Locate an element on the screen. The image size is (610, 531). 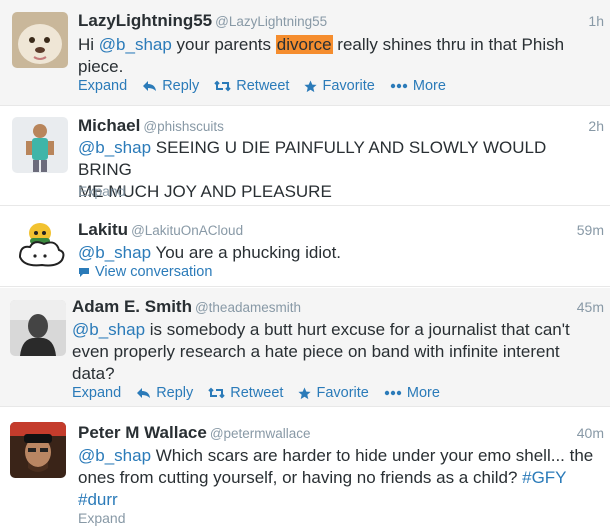
tweet-username: @petermwallace is located at coordinates (260, 433).